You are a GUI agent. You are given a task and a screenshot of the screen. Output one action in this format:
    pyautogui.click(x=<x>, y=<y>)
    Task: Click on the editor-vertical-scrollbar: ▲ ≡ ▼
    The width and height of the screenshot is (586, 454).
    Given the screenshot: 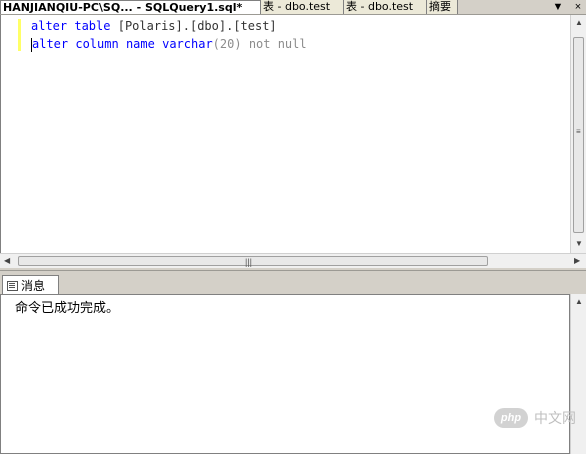 What is the action you would take?
    pyautogui.click(x=578, y=134)
    